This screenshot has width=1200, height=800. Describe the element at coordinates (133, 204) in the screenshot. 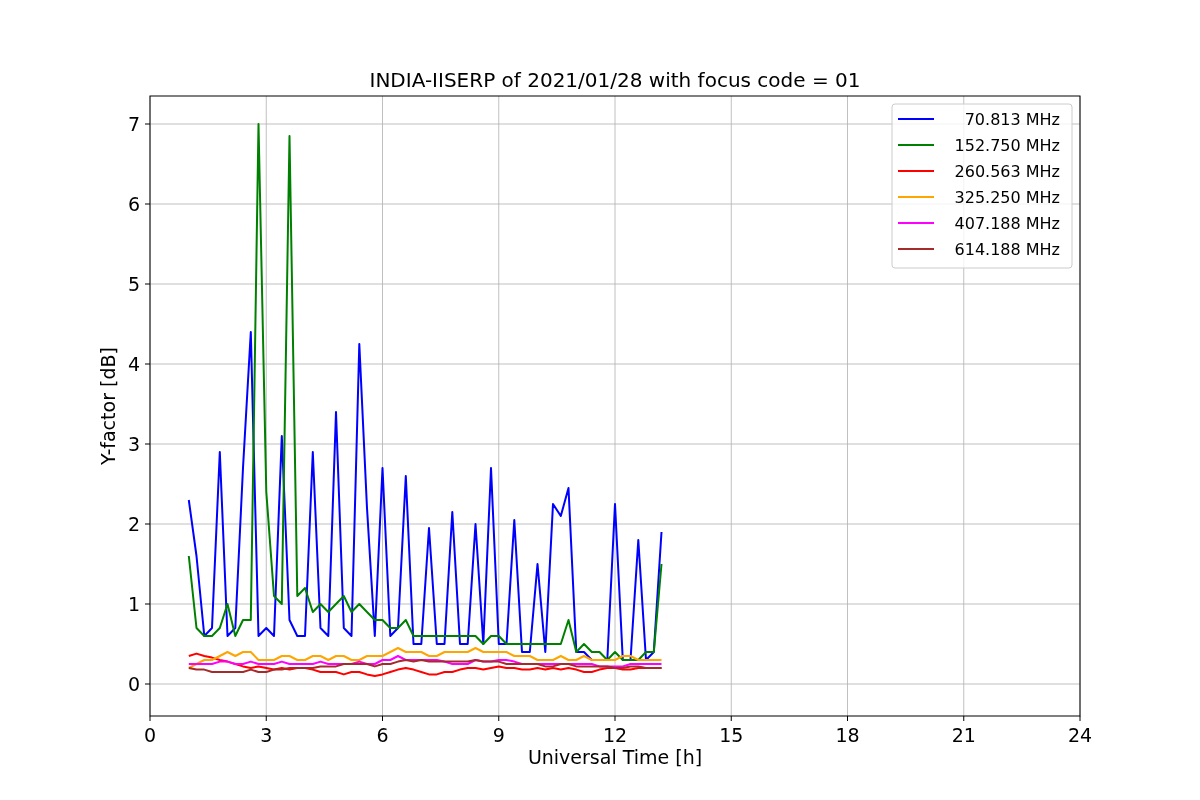

I see `y-tick-label: 6` at that location.